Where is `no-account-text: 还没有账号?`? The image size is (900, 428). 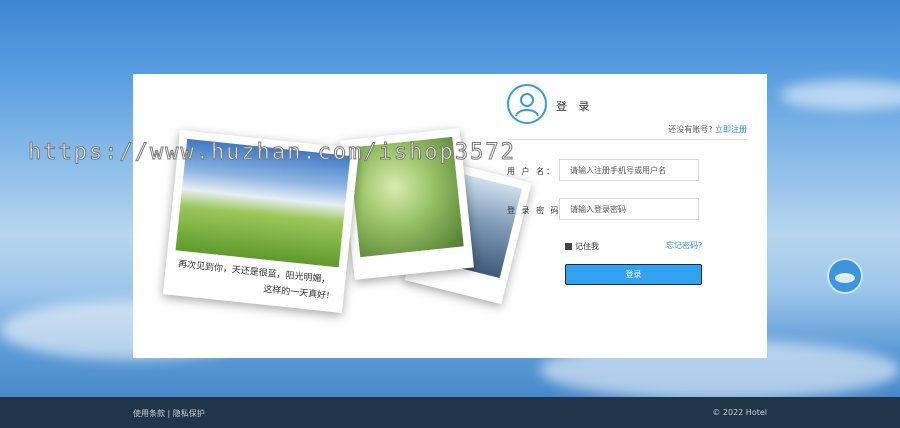
no-account-text: 还没有账号? is located at coordinates (690, 129).